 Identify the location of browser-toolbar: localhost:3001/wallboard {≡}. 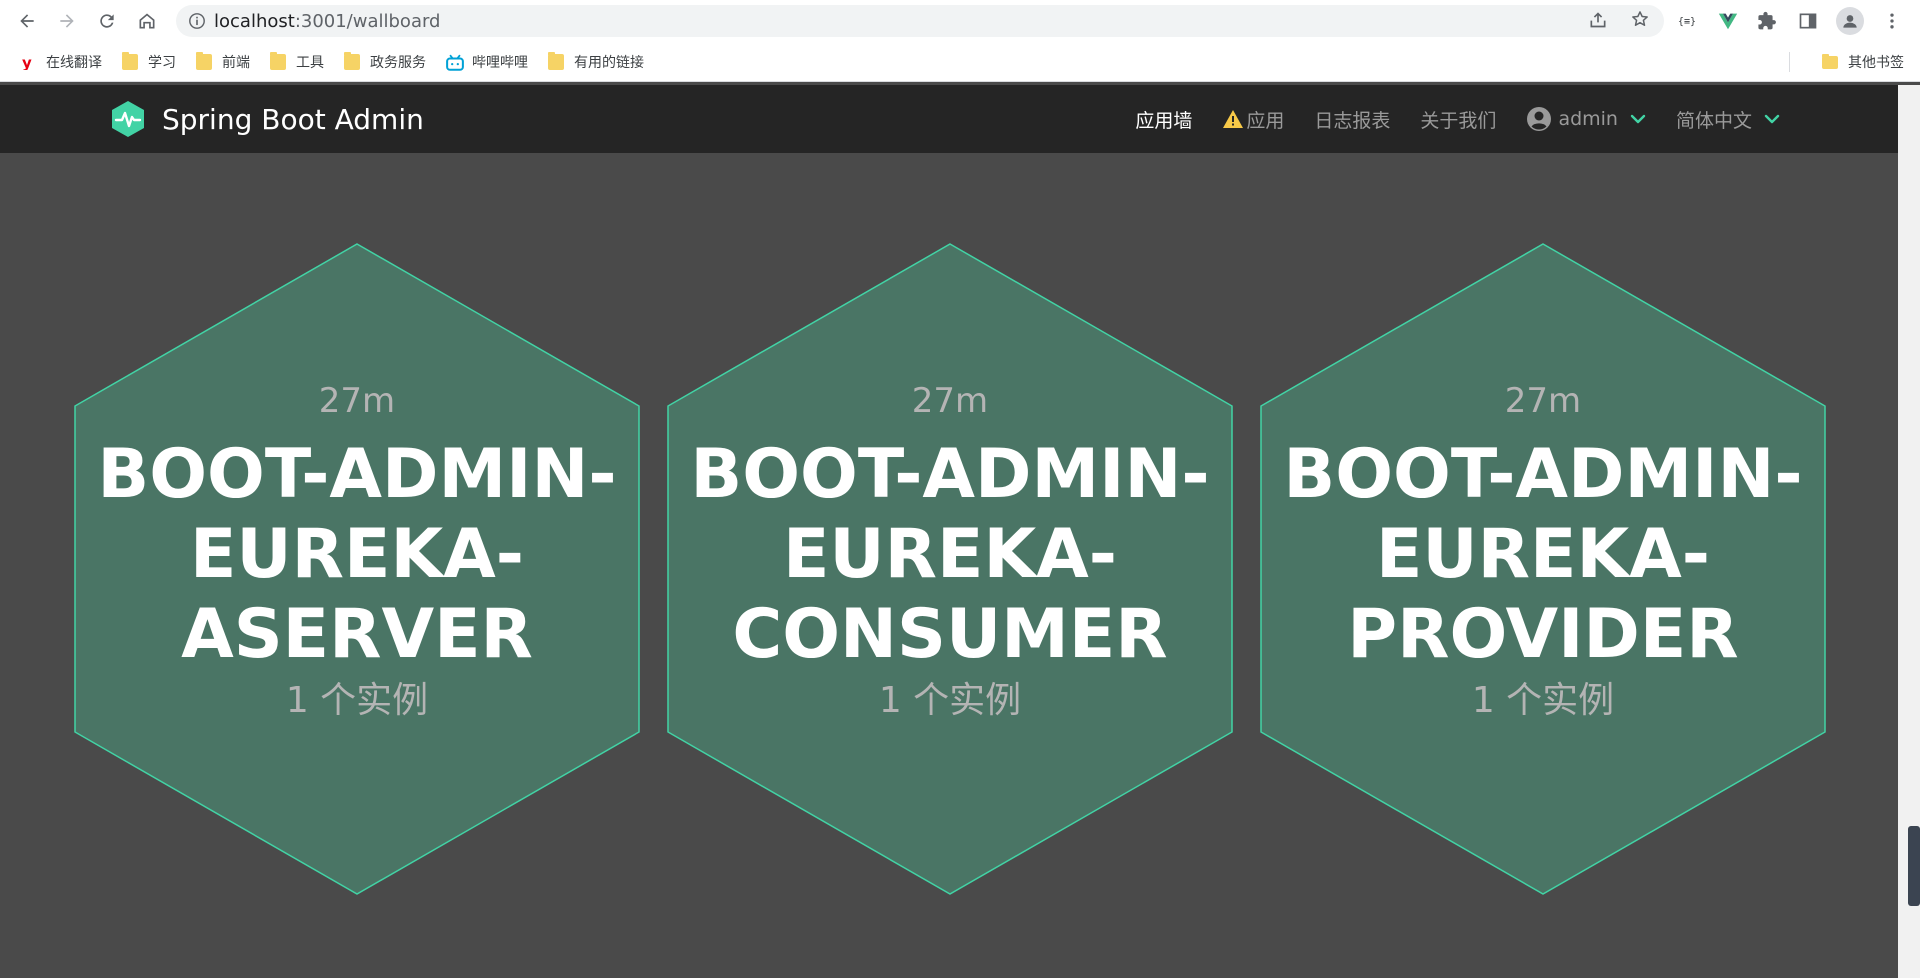
(960, 21).